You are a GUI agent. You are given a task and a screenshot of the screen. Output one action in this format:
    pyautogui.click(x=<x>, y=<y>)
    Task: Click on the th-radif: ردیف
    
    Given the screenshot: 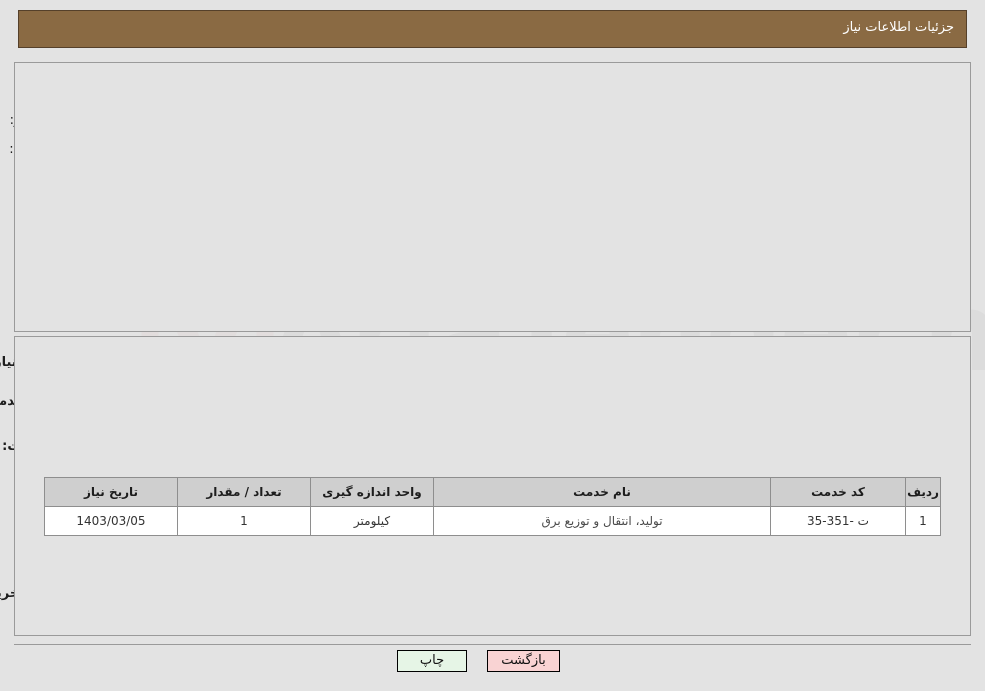 What is the action you would take?
    pyautogui.click(x=923, y=492)
    